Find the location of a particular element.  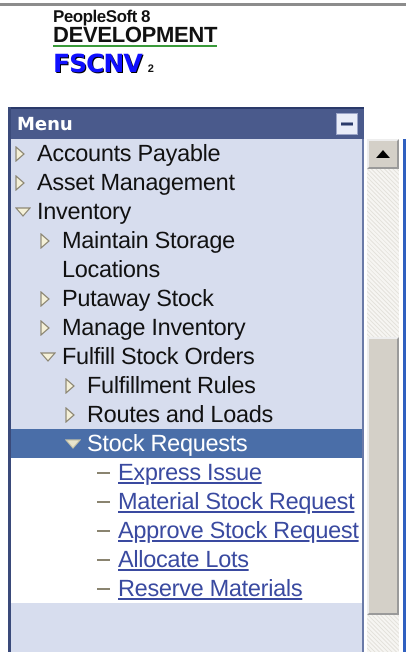

menu-item: Fulfillment Rules is located at coordinates (200, 385).